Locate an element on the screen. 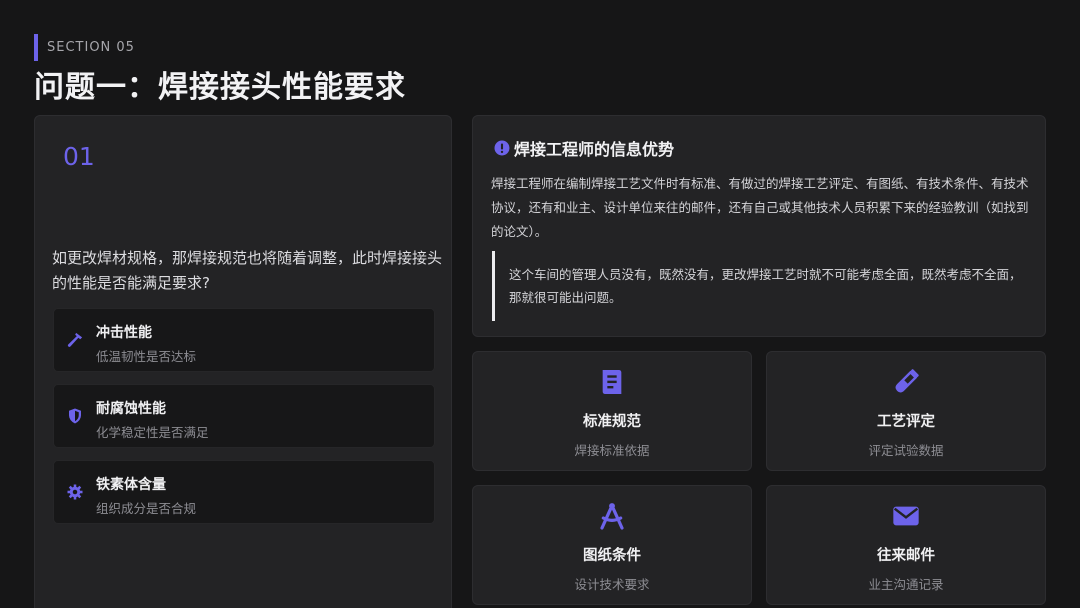 This screenshot has width=1080, height=608. tile-title: 标准规范 is located at coordinates (612, 422).